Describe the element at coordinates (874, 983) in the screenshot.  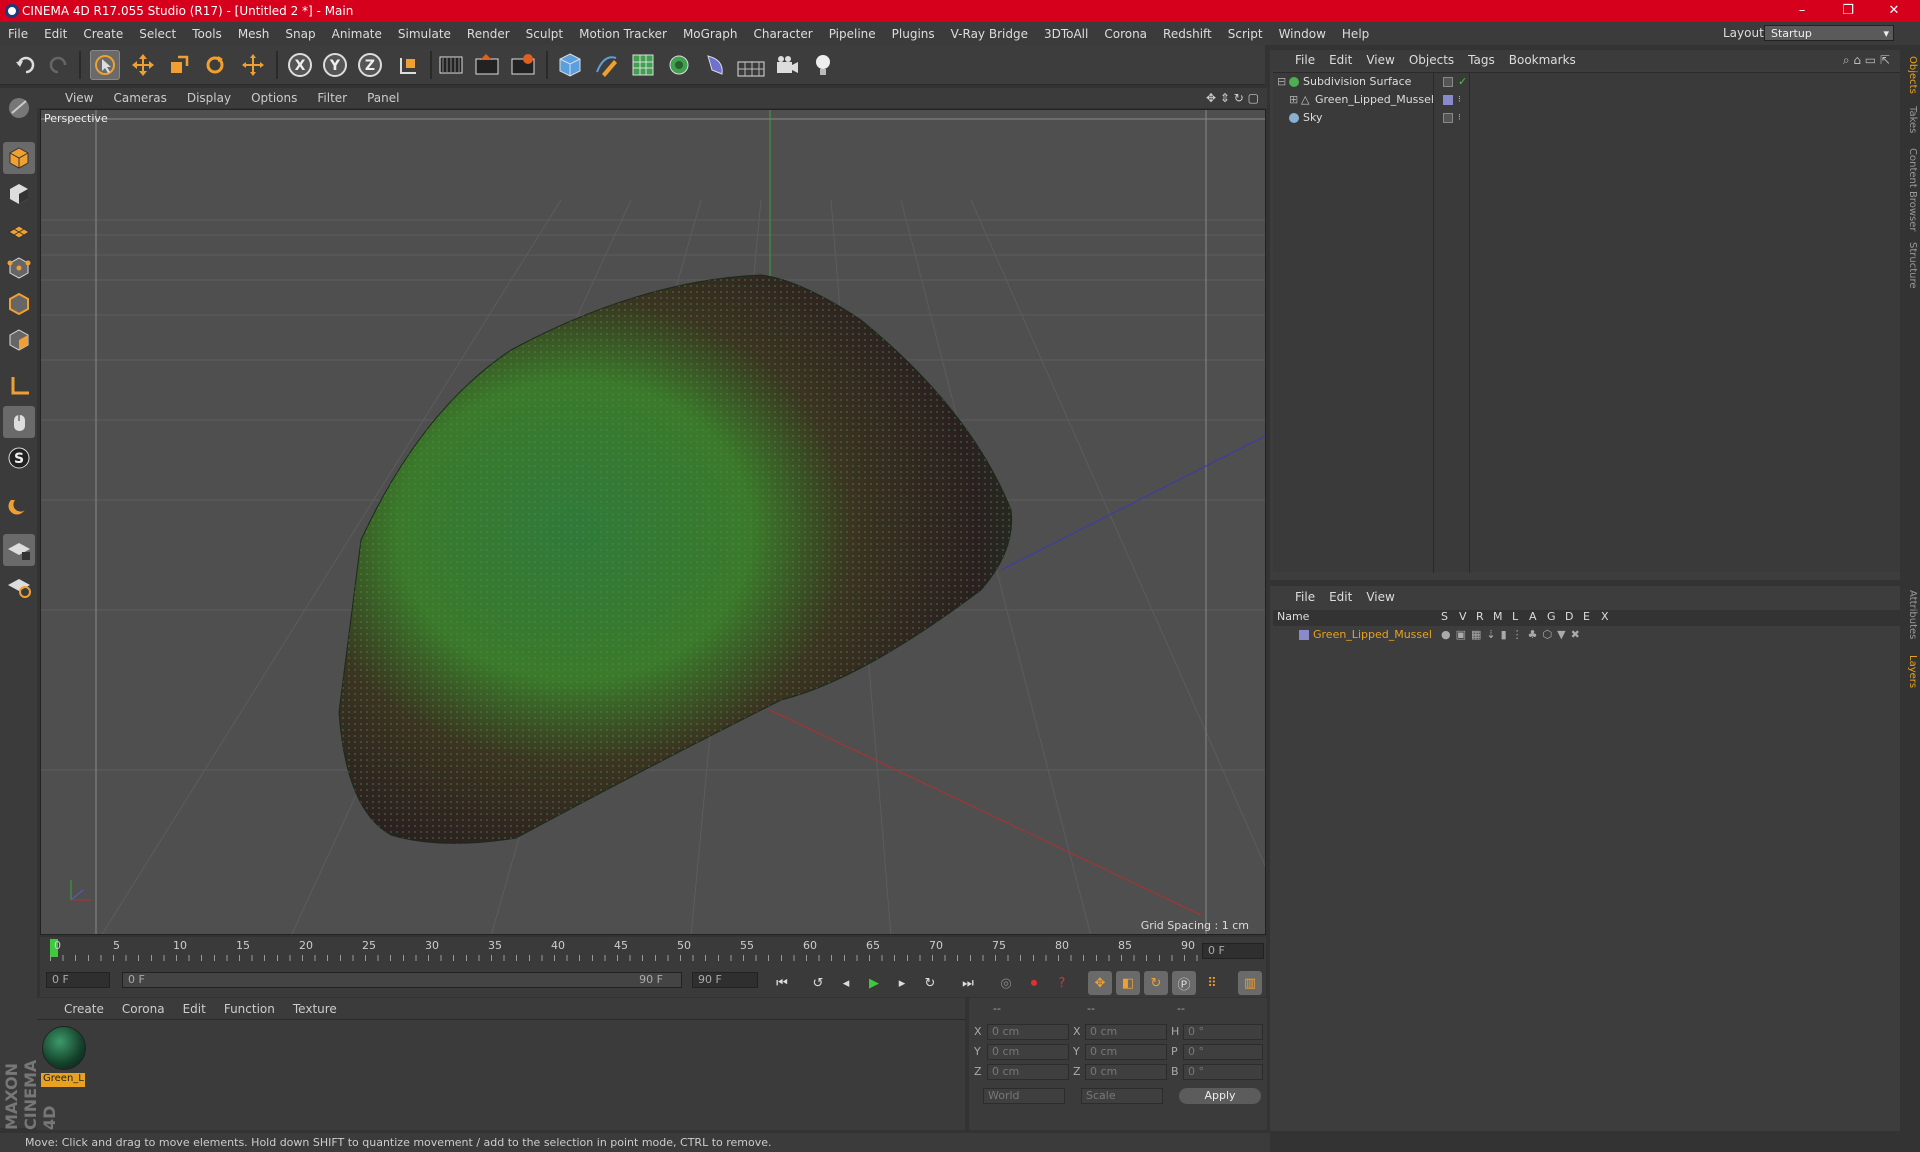
I see `play-icon: ▶` at that location.